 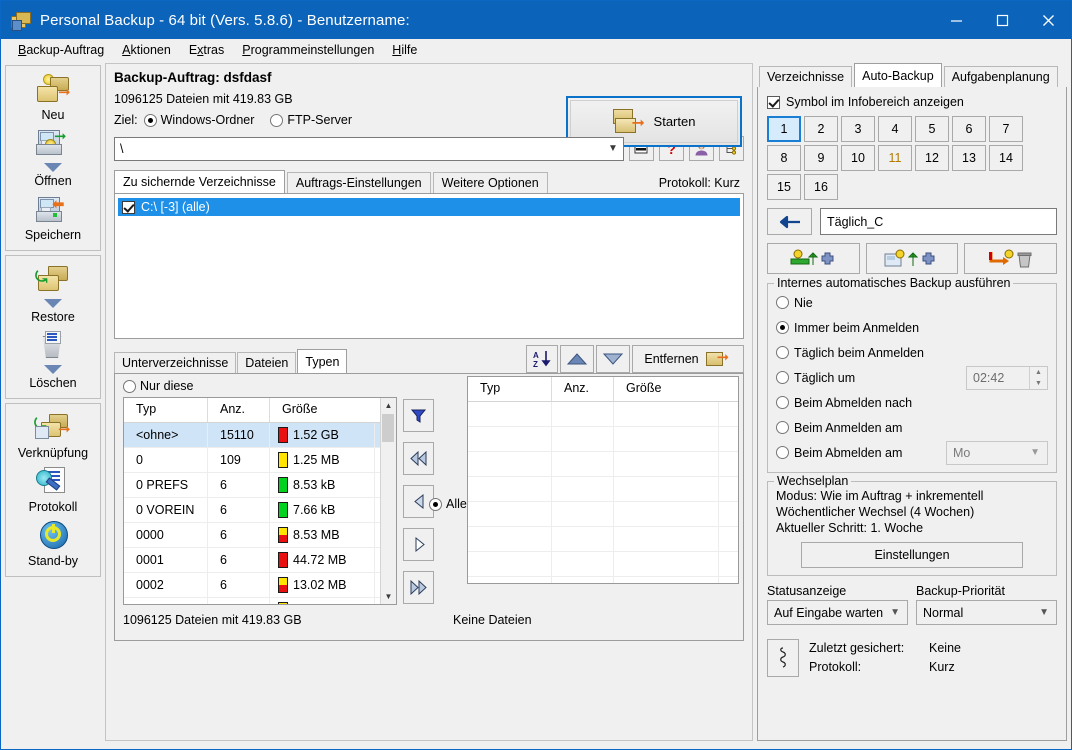 What do you see at coordinates (789, 221) in the screenshot?
I see `back-button` at bounding box center [789, 221].